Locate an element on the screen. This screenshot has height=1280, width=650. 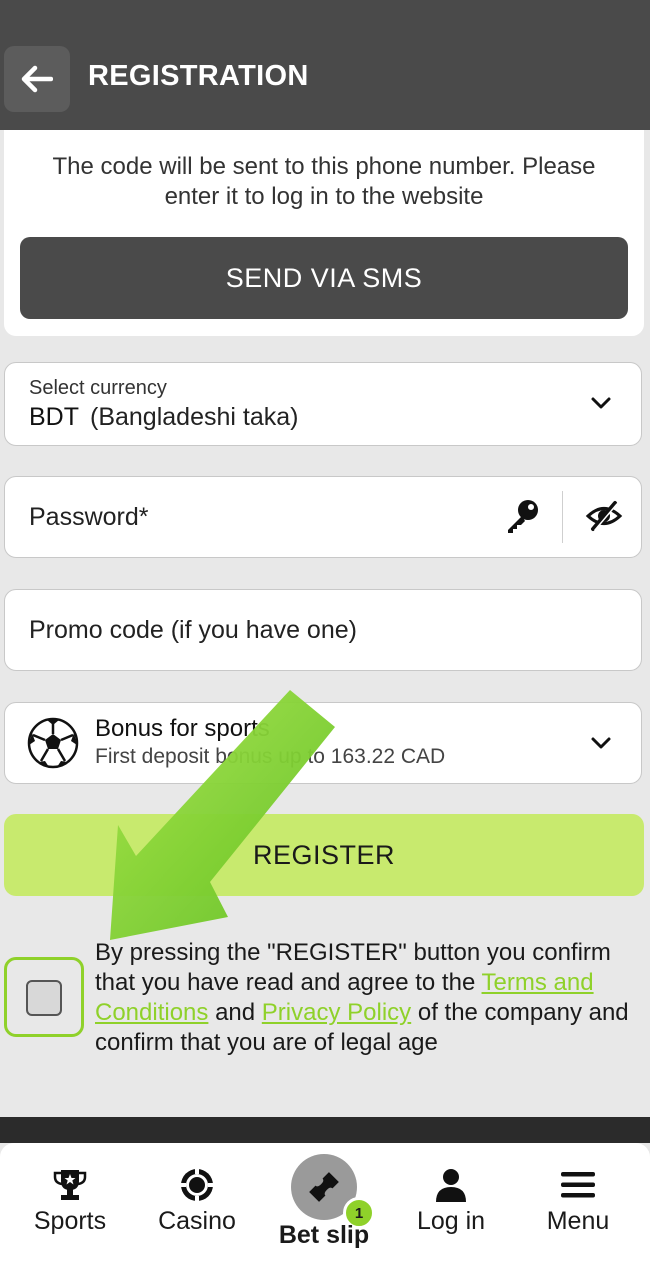
ticket-icon is located at coordinates (324, 1187).